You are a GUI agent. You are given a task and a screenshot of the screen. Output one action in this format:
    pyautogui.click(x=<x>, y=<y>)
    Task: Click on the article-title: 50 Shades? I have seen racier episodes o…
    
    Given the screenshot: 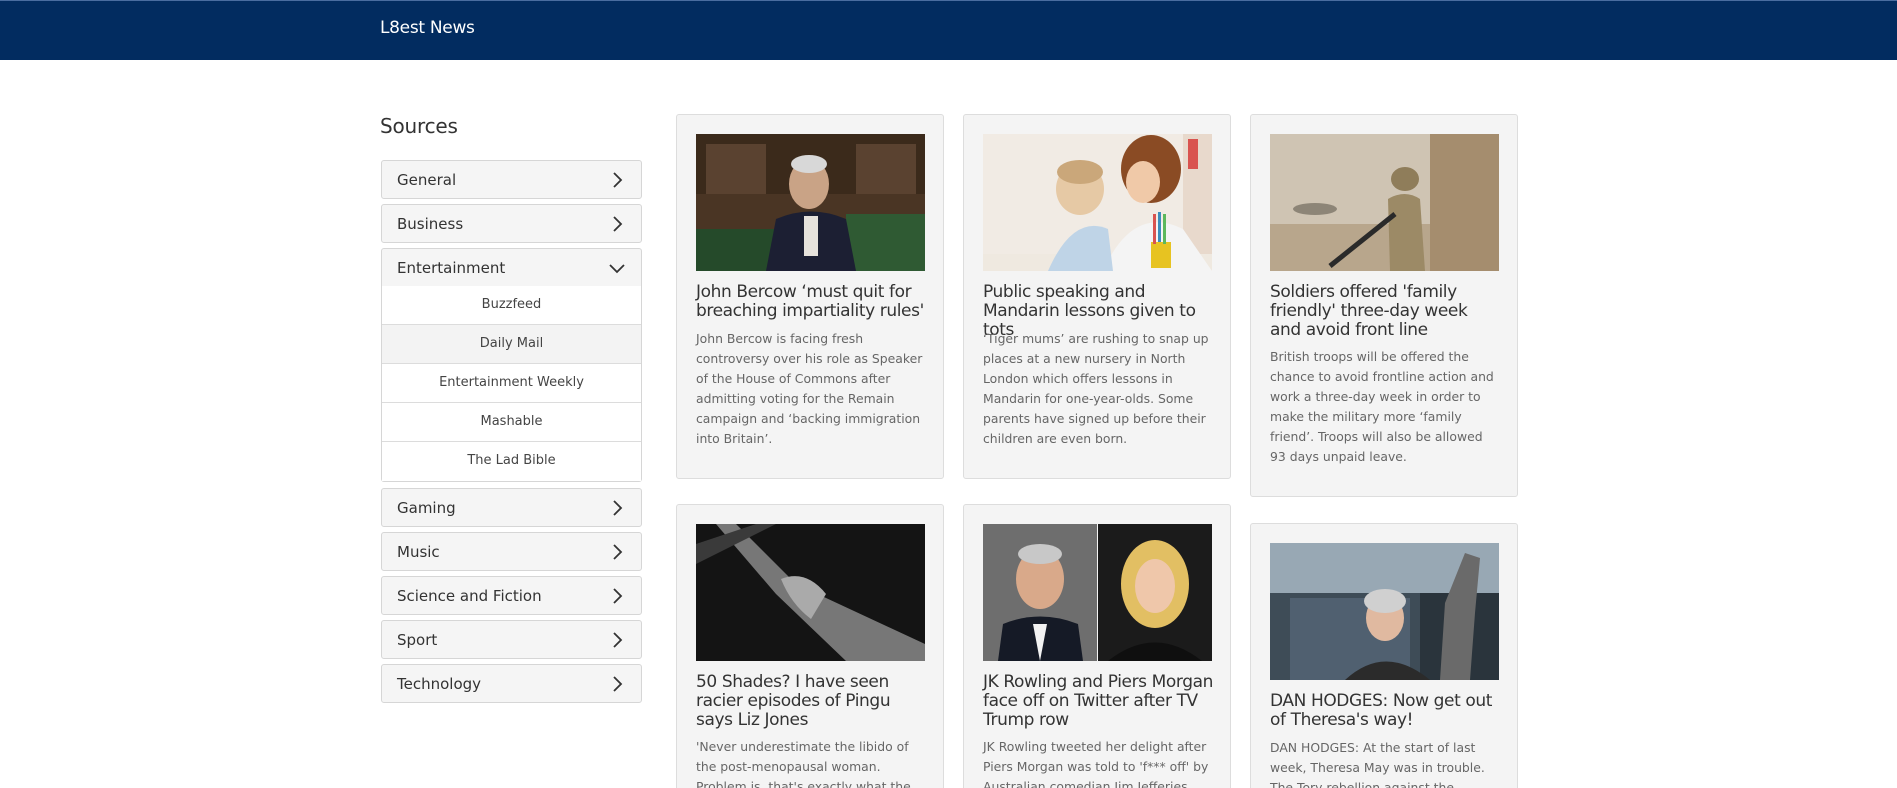 What is the action you would take?
    pyautogui.click(x=812, y=701)
    